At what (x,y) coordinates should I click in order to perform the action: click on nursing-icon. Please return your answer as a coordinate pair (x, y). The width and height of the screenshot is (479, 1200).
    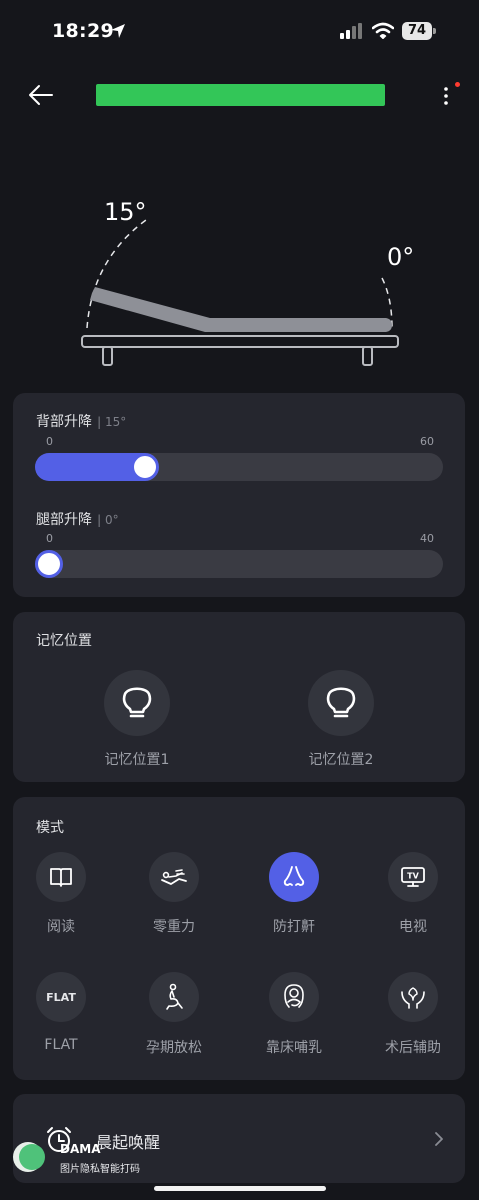
    Looking at the image, I should click on (294, 996).